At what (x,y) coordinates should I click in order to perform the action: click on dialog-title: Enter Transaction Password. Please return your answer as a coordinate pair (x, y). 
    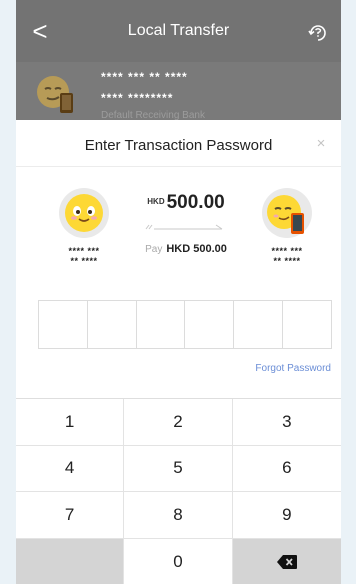
    Looking at the image, I should click on (178, 145).